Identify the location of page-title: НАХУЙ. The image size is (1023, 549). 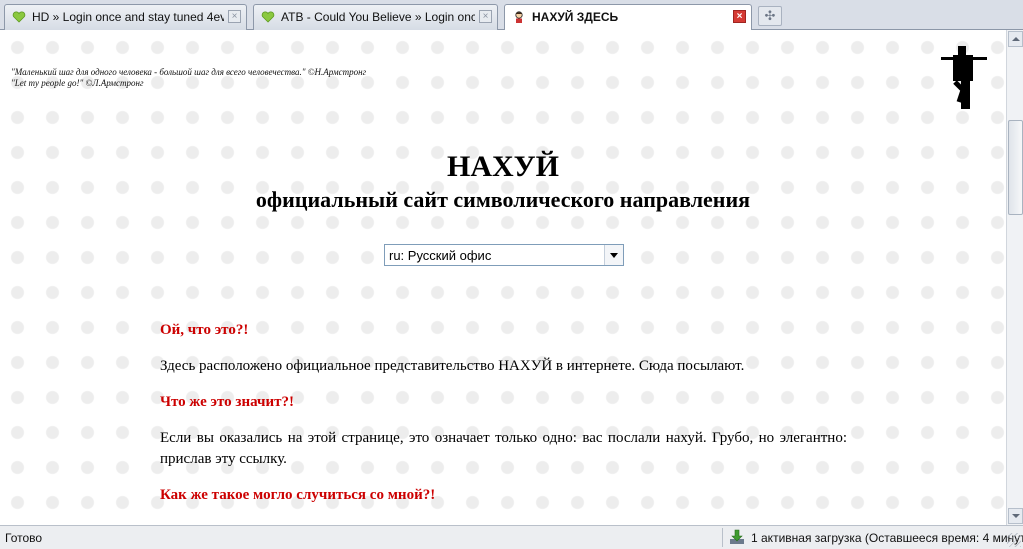
(503, 166).